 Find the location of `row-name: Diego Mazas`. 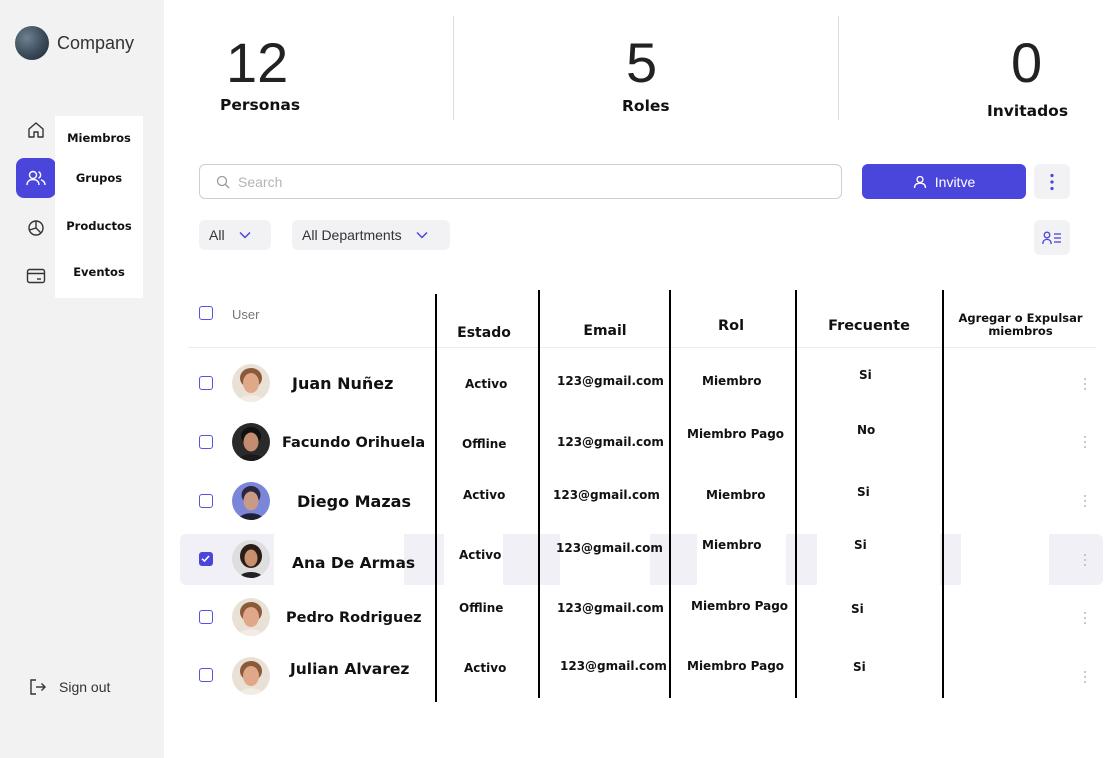

row-name: Diego Mazas is located at coordinates (354, 501).